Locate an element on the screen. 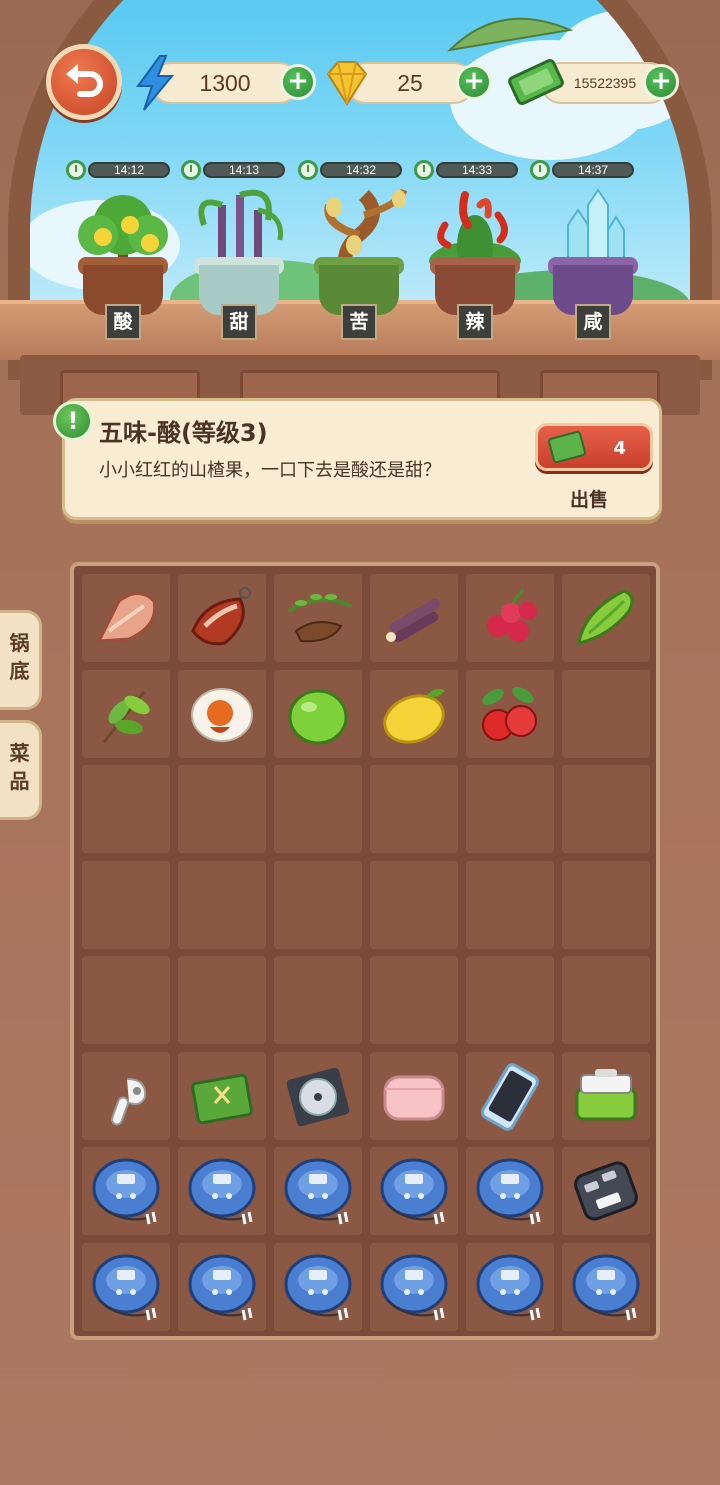  smartphone-icon is located at coordinates (510, 1096).